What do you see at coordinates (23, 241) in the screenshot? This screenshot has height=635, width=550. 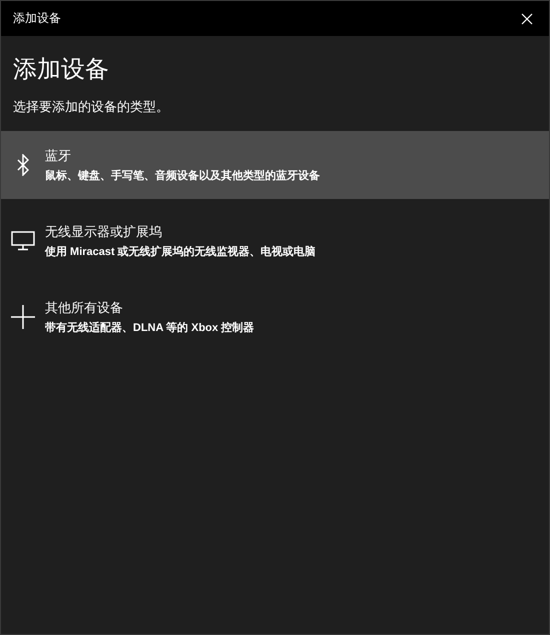 I see `monitor-icon` at bounding box center [23, 241].